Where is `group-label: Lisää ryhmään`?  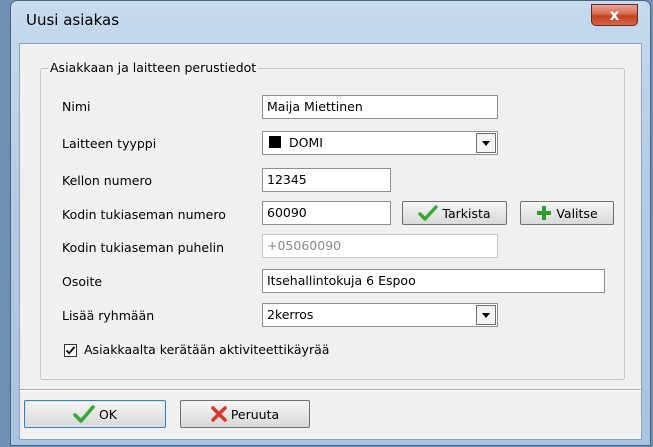
group-label: Lisää ryhmään is located at coordinates (108, 315).